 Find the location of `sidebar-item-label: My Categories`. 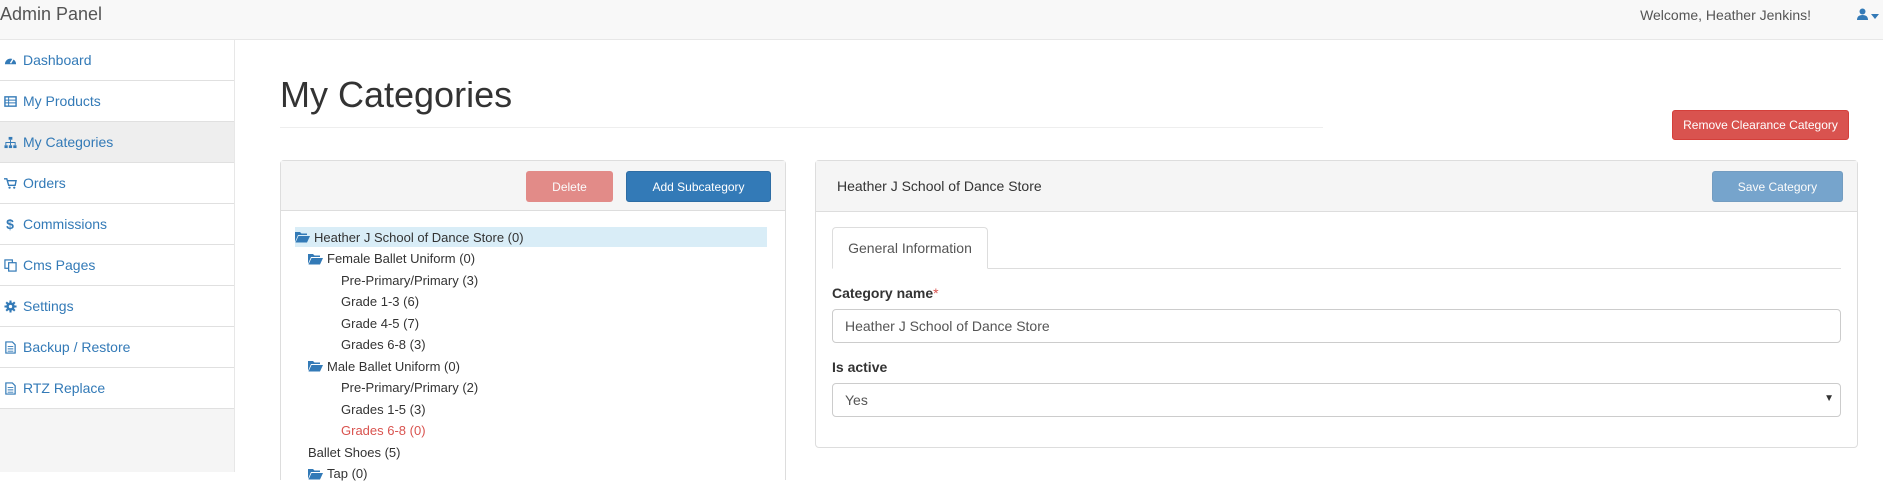

sidebar-item-label: My Categories is located at coordinates (68, 142).